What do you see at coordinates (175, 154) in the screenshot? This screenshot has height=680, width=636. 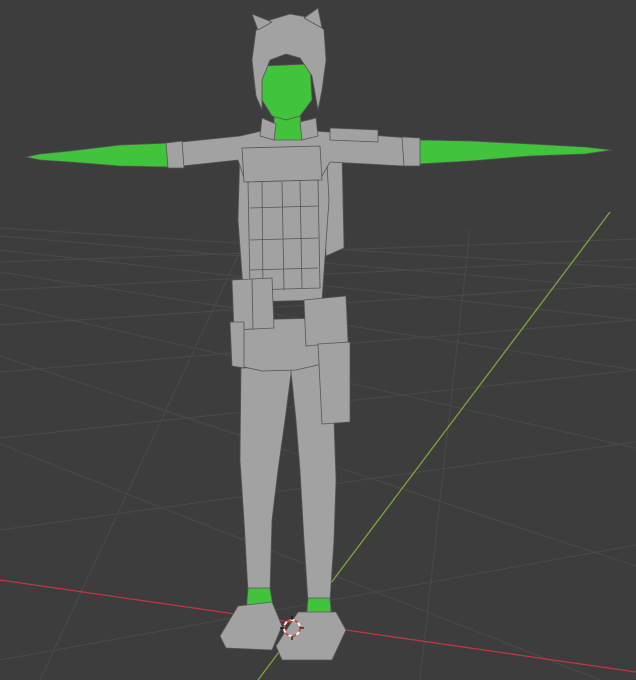 I see `left-cuff` at bounding box center [175, 154].